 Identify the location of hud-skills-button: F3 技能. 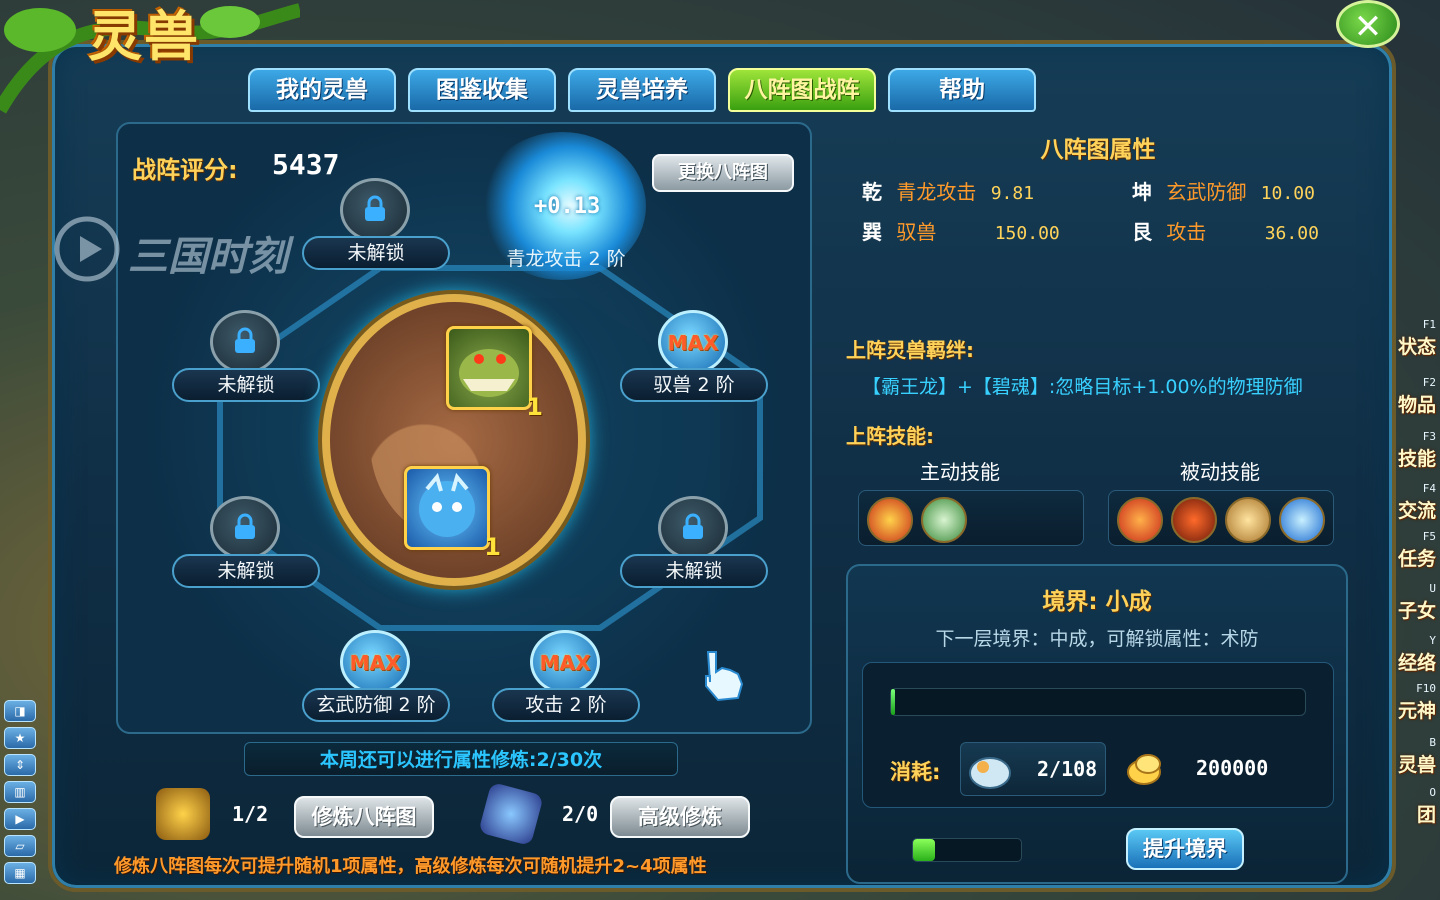
(1415, 452).